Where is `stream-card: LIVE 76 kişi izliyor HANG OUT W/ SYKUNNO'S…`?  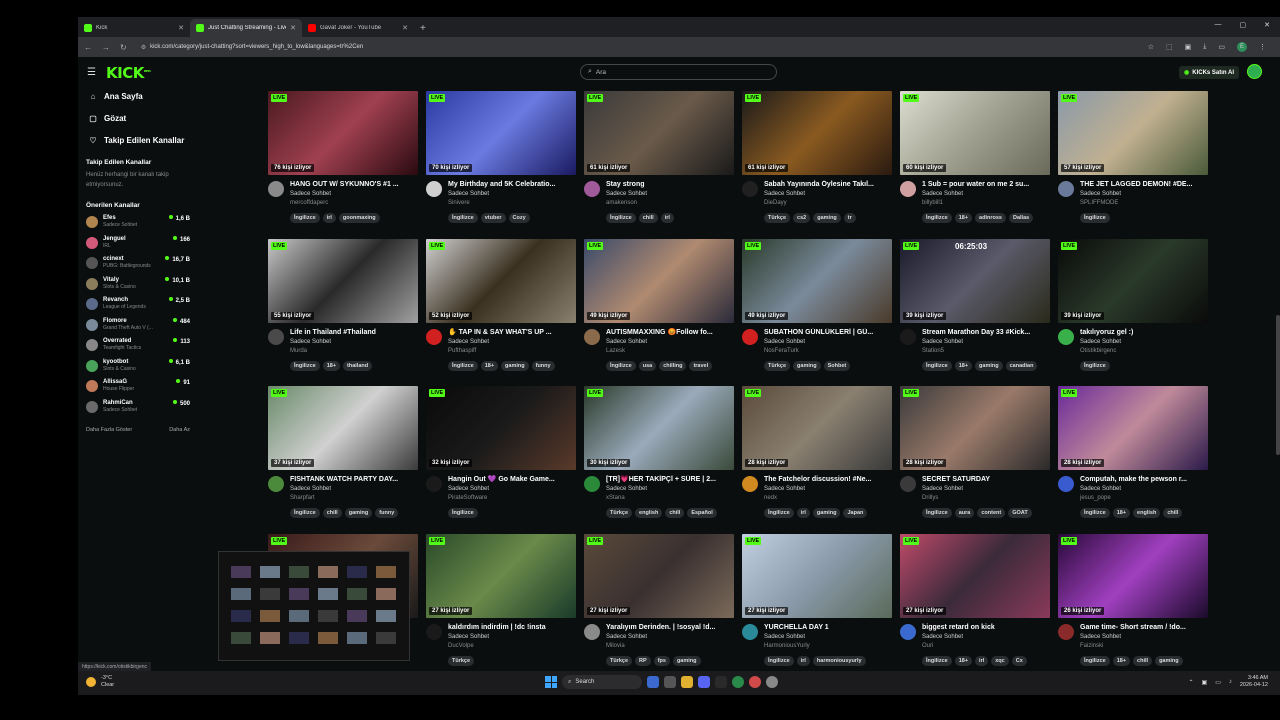 stream-card: LIVE 76 kişi izliyor HANG OUT W/ SYKUNNO'S… is located at coordinates (343, 157).